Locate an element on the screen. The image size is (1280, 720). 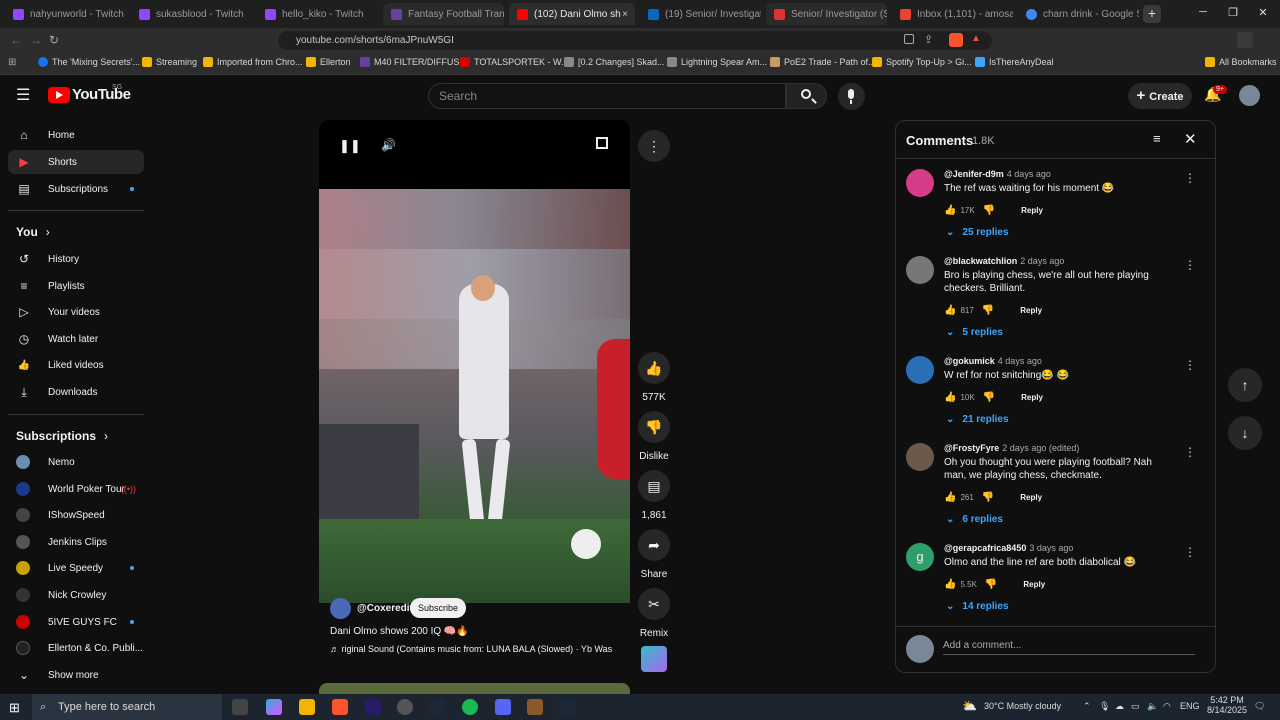
back-icon: ← is located at coordinates (16, 40).